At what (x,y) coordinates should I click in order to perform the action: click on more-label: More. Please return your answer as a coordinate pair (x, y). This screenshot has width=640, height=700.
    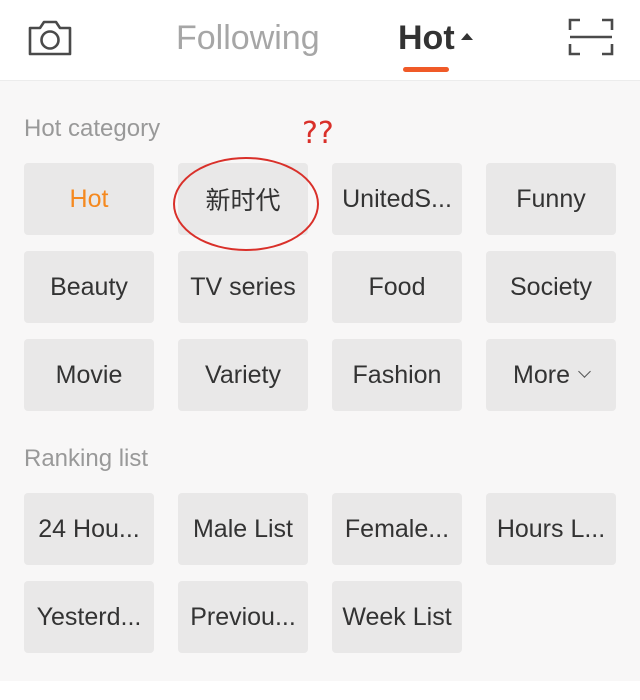
    Looking at the image, I should click on (541, 374).